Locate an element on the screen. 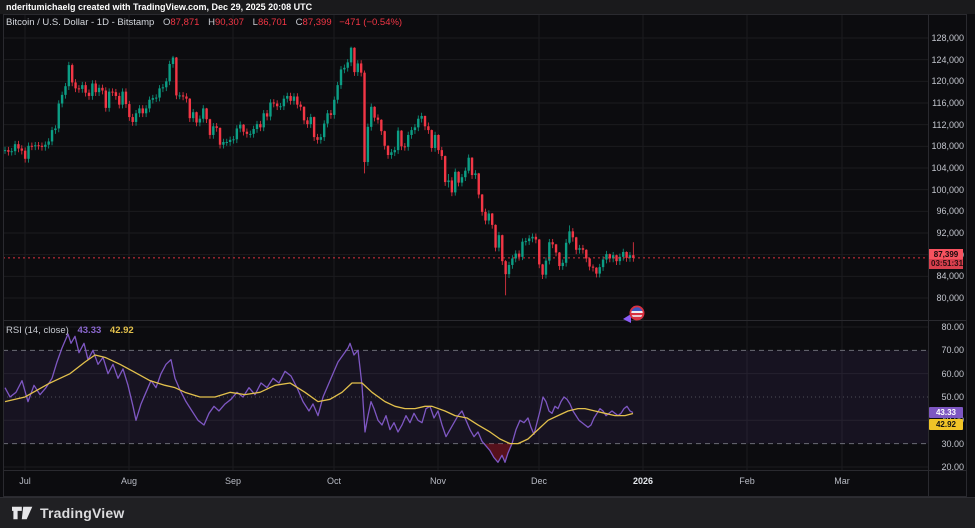 Image resolution: width=975 pixels, height=528 pixels. brand-name: TradingView is located at coordinates (82, 513).